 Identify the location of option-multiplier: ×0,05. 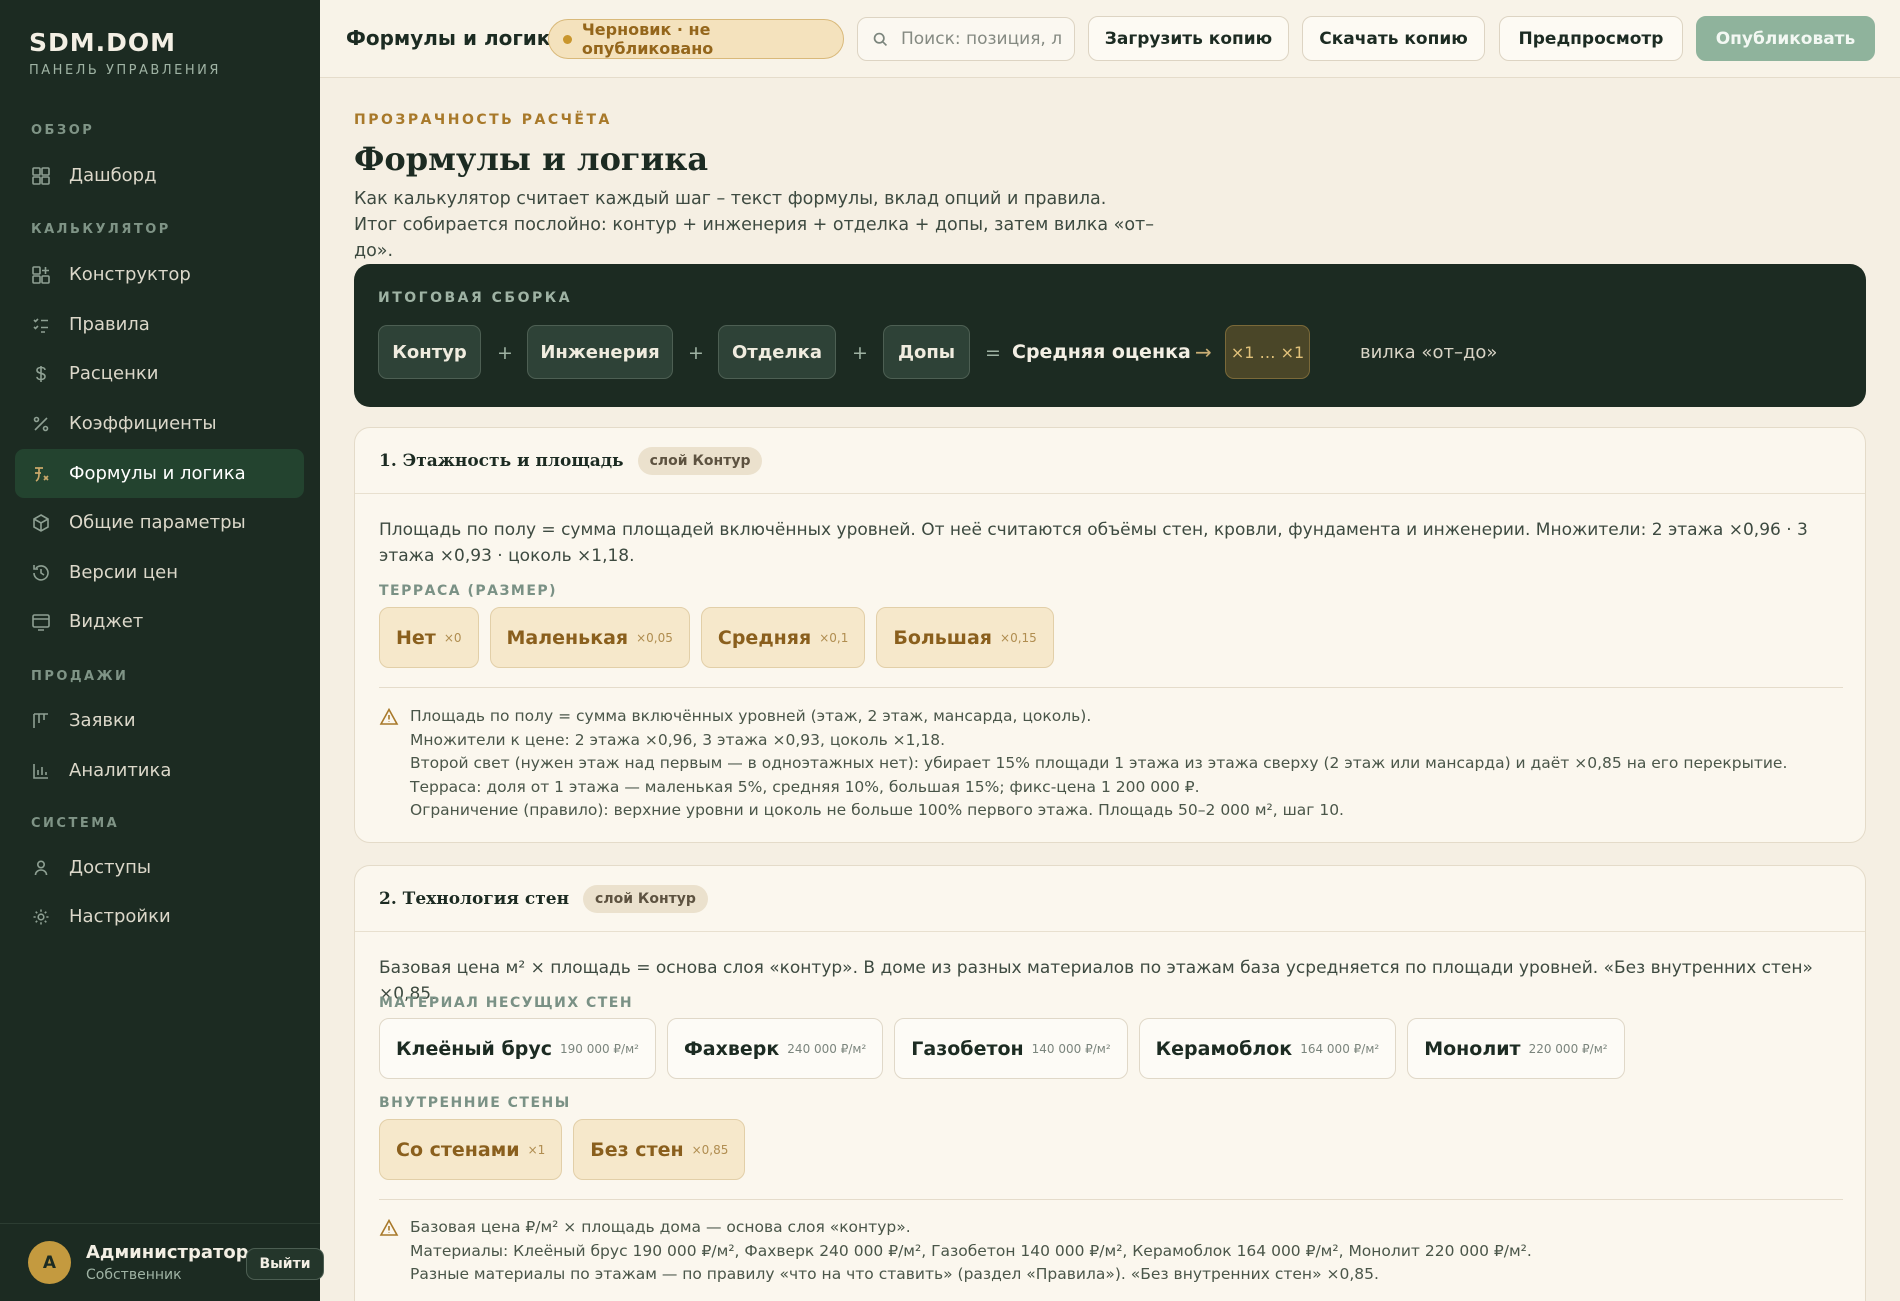
(654, 637).